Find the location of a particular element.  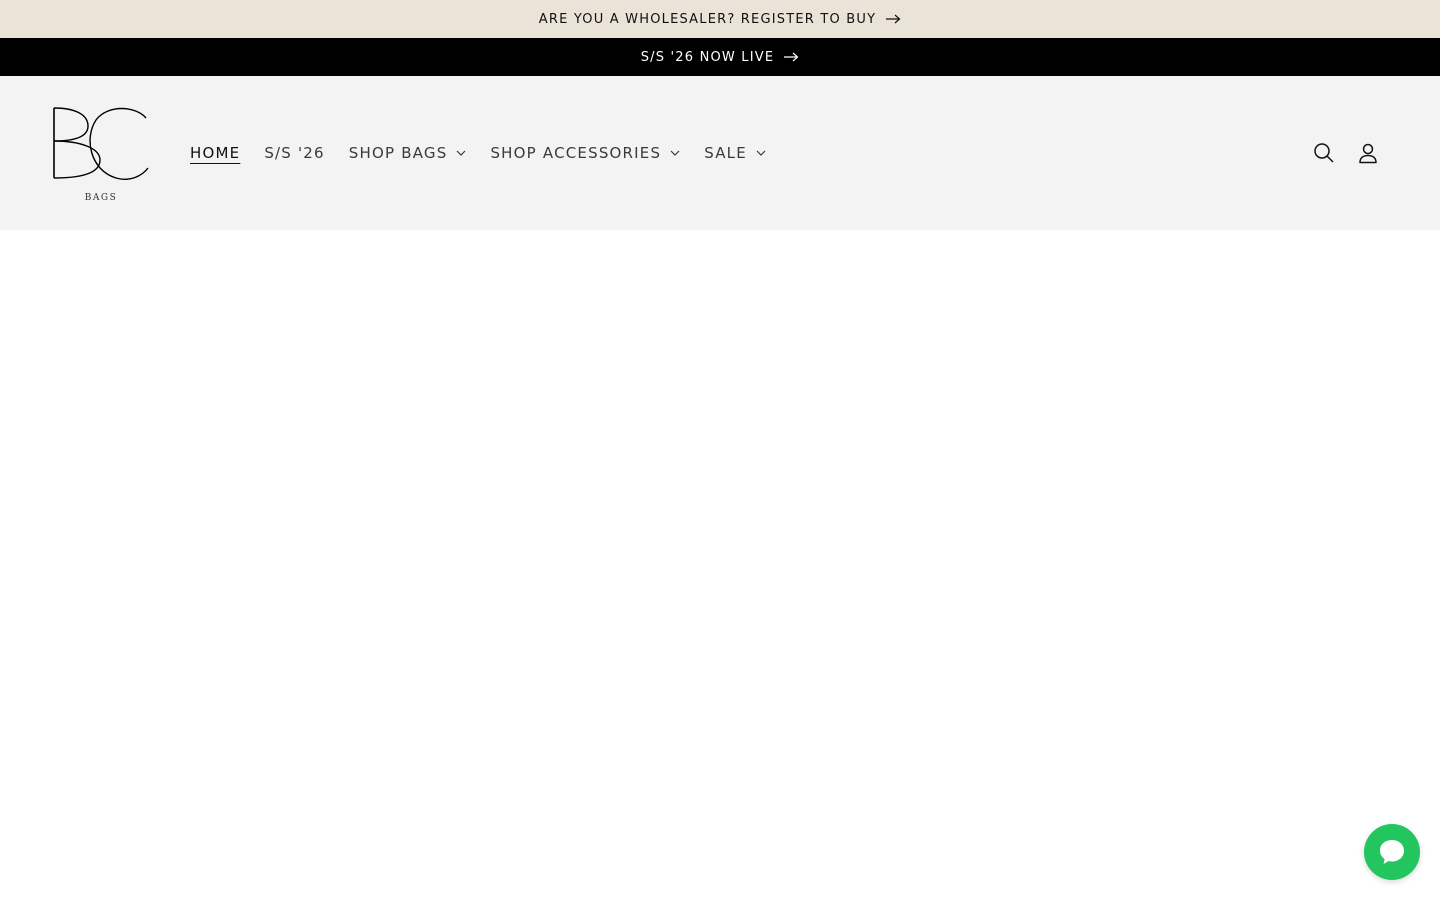

chat-launcher-button is located at coordinates (1392, 852).